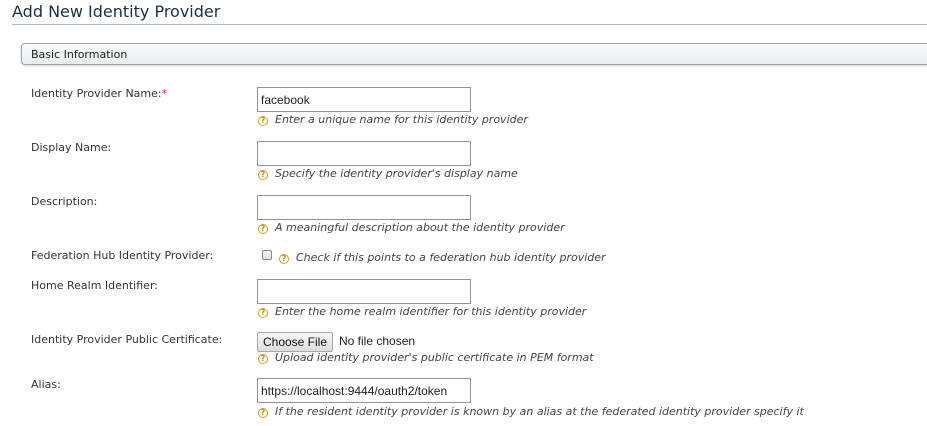  What do you see at coordinates (267, 255) in the screenshot?
I see `federation-hub-checkbox` at bounding box center [267, 255].